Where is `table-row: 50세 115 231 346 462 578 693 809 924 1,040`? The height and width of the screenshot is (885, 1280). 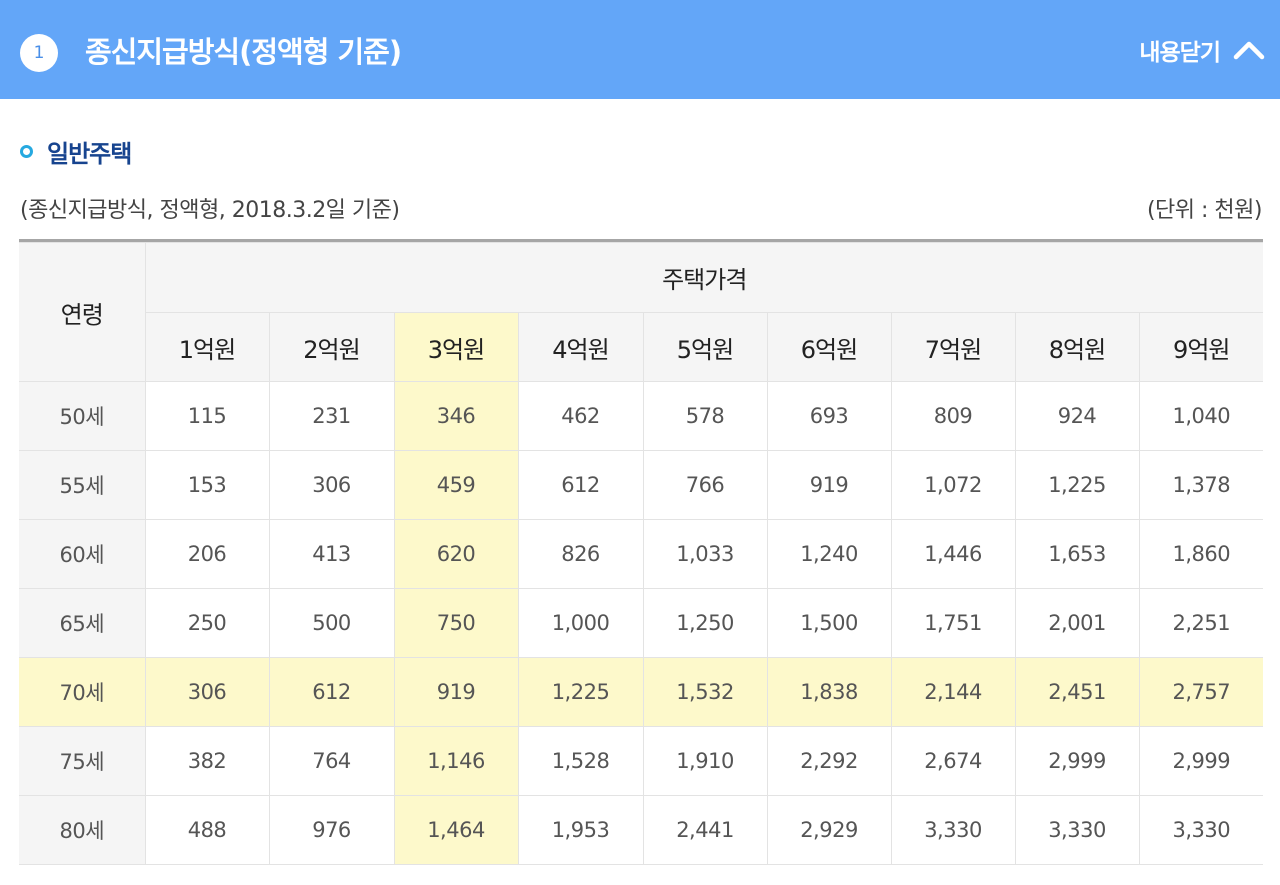 table-row: 50세 115 231 346 462 578 693 809 924 1,040 is located at coordinates (641, 416).